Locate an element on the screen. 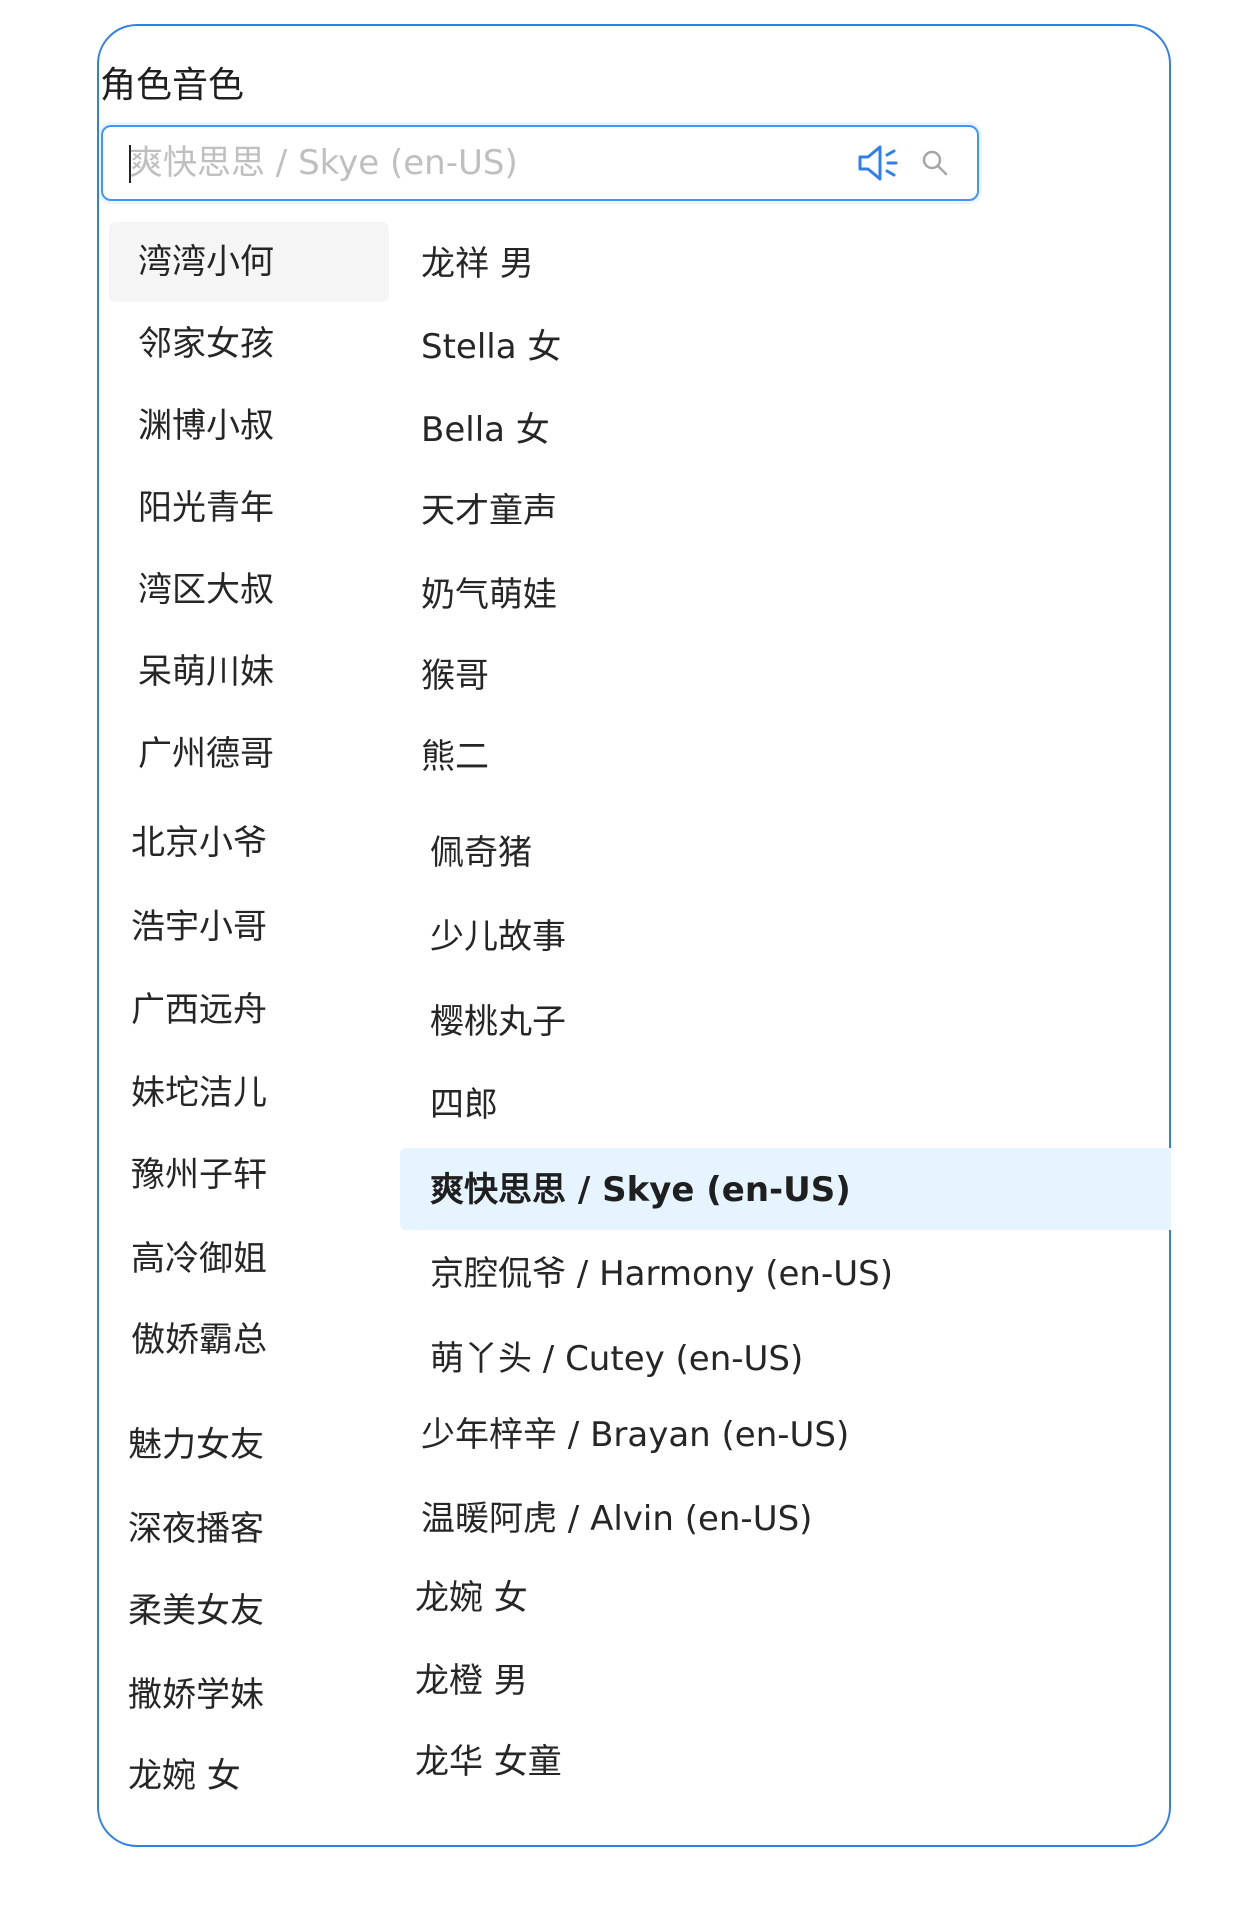 This screenshot has width=1256, height=1920. voice-option: 湾区大叔 is located at coordinates (206, 590).